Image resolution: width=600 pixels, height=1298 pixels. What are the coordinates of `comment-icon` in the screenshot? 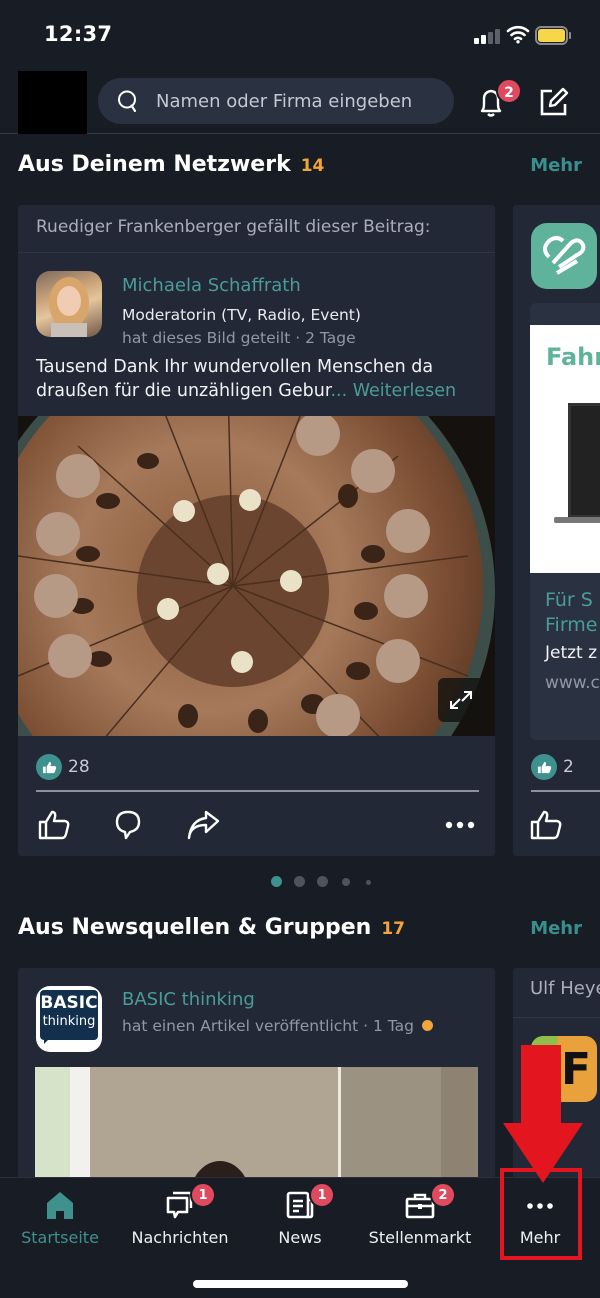 It's located at (128, 825).